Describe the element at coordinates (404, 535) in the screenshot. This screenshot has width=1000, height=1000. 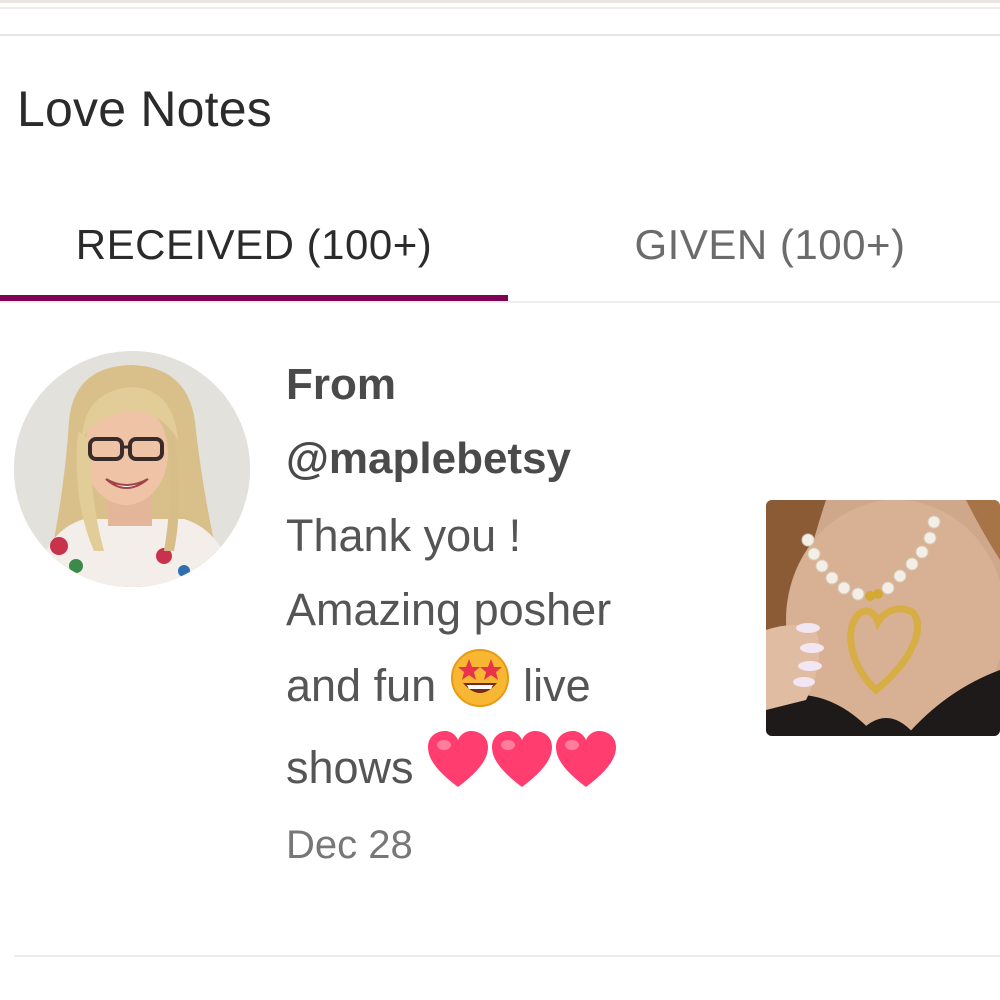
I see `message-line: Thank you !` at that location.